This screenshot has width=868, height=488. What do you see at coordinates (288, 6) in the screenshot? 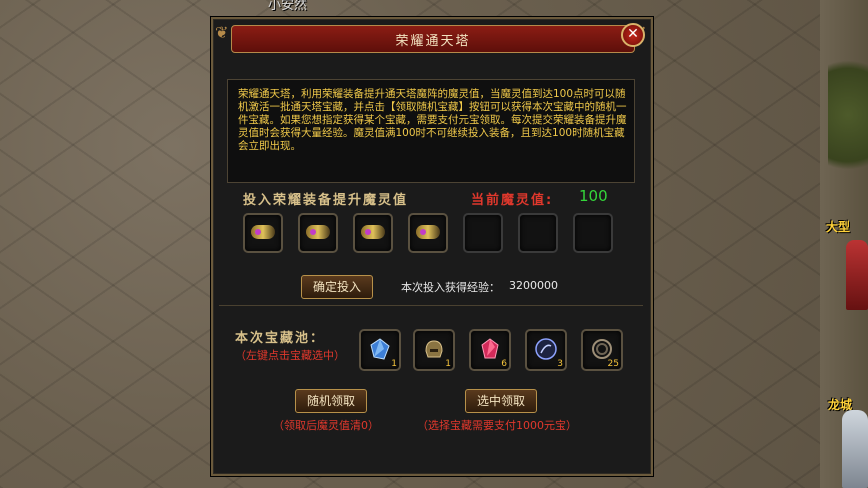
I see `player-name: 小安然` at bounding box center [288, 6].